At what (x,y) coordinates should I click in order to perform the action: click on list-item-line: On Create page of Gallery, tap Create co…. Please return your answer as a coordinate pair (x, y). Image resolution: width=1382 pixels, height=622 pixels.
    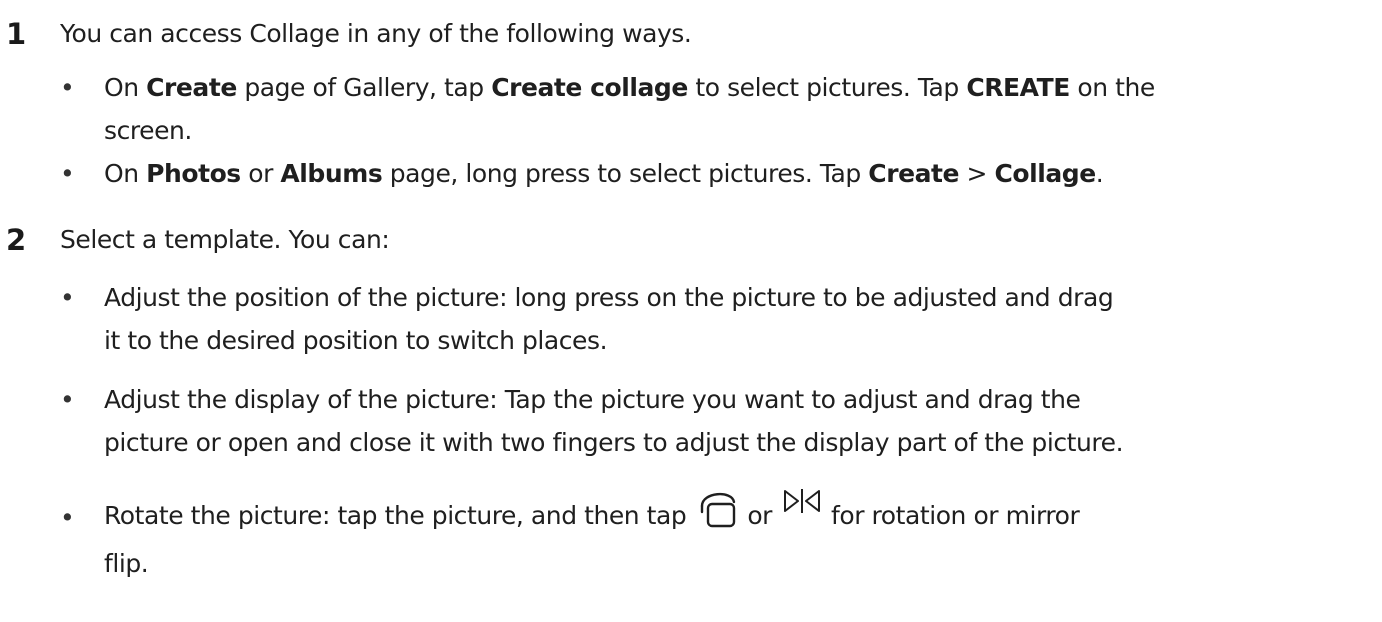
    Looking at the image, I should click on (739, 87).